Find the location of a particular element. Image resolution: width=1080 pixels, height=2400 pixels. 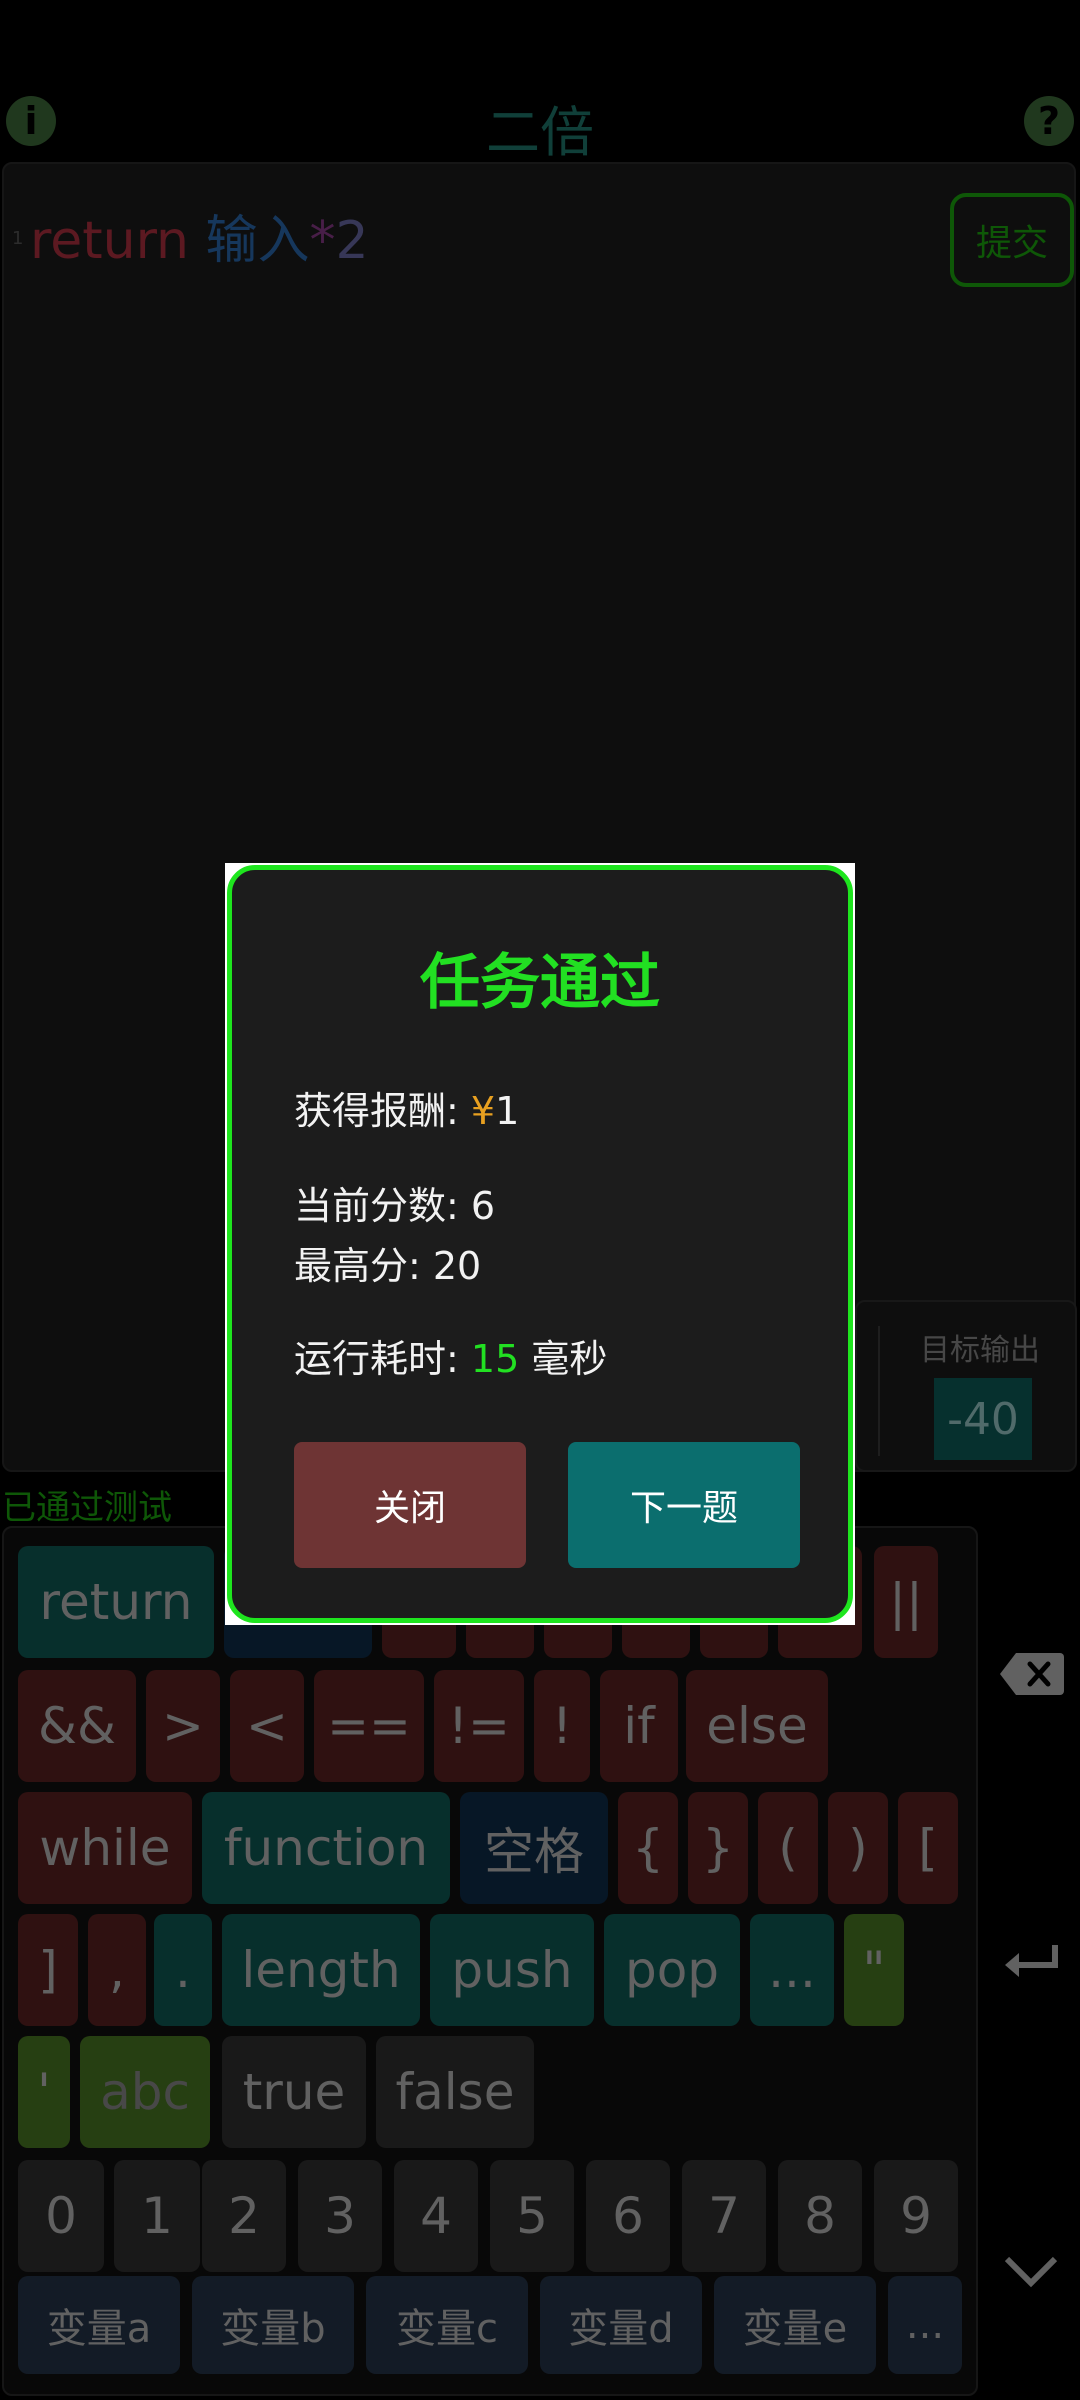

reward-value: 1 is located at coordinates (507, 1111).